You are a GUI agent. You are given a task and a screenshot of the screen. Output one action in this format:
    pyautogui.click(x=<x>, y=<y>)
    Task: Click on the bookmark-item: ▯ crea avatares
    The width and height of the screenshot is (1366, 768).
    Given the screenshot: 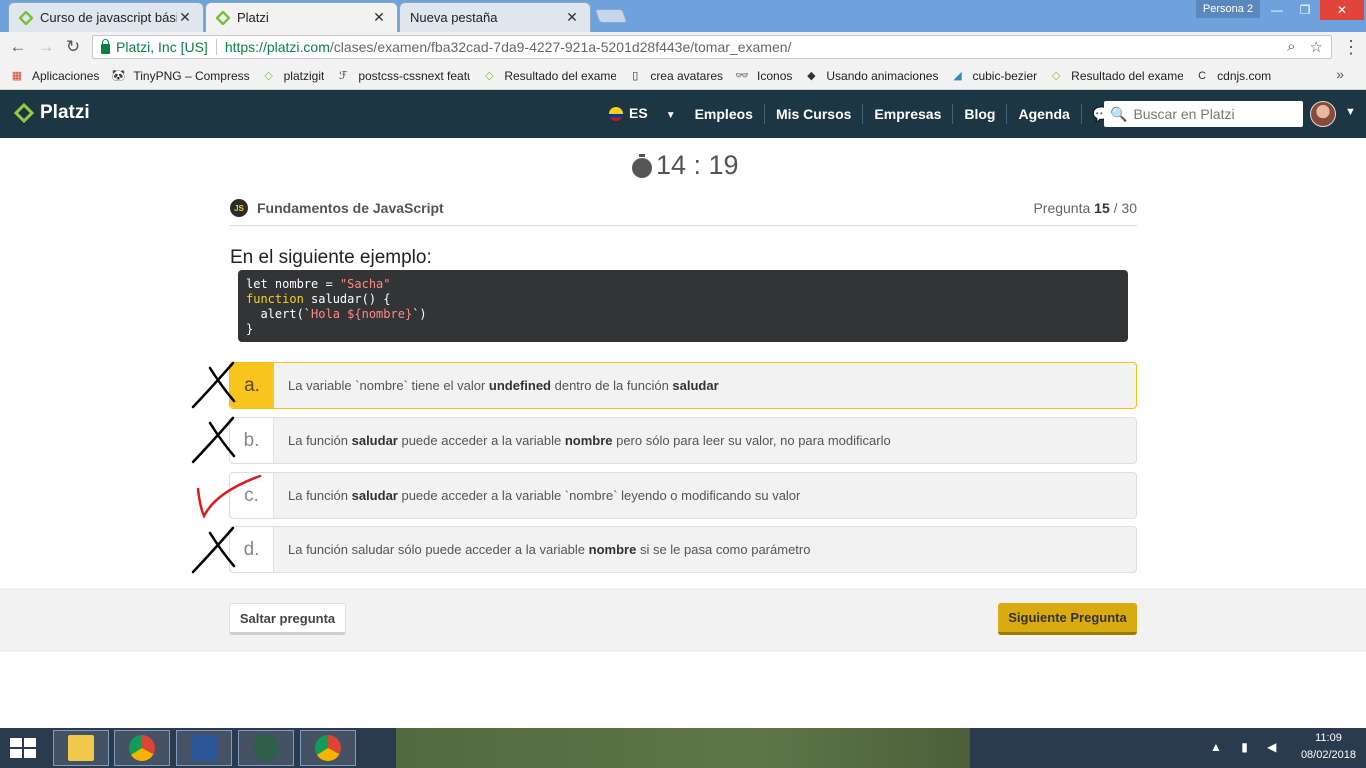 What is the action you would take?
    pyautogui.click(x=675, y=76)
    